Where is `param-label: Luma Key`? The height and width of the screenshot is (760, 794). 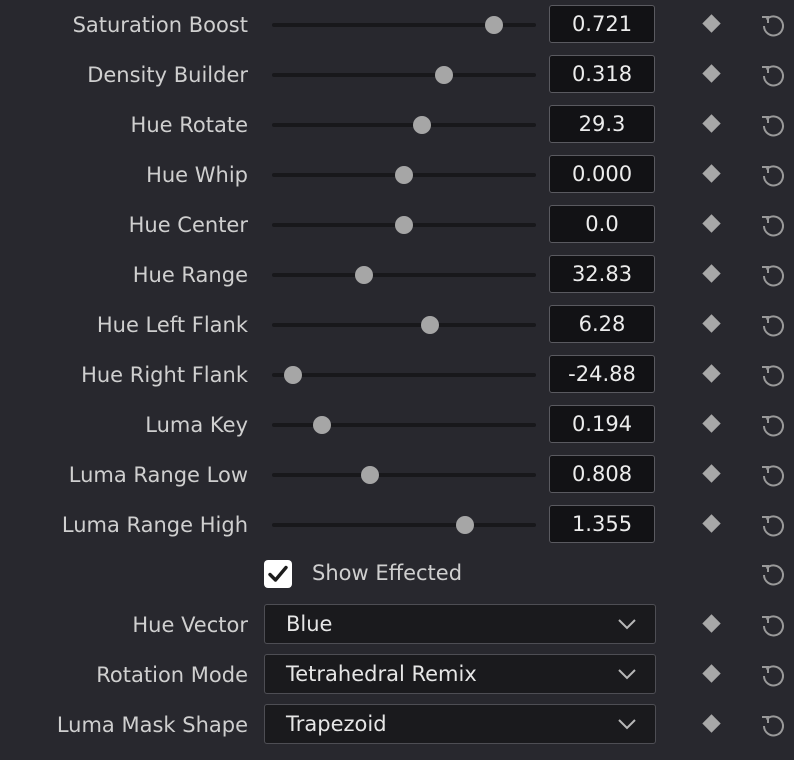 param-label: Luma Key is located at coordinates (196, 425).